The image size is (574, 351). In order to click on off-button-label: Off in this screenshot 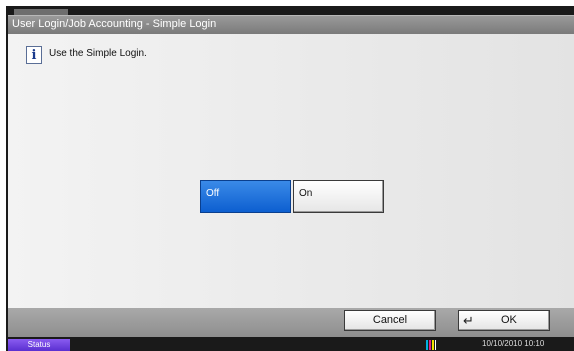, I will do `click(213, 193)`.